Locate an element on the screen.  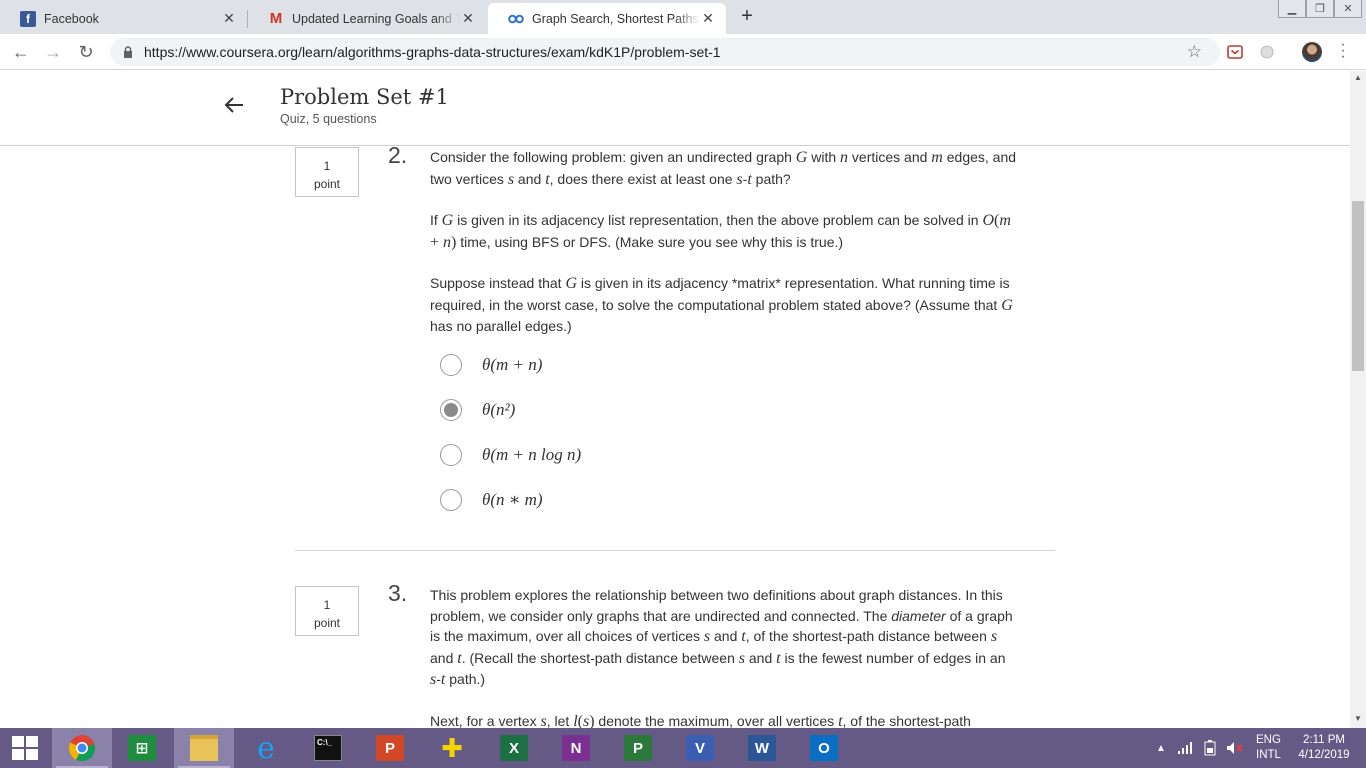
network-icon is located at coordinates (1186, 748).